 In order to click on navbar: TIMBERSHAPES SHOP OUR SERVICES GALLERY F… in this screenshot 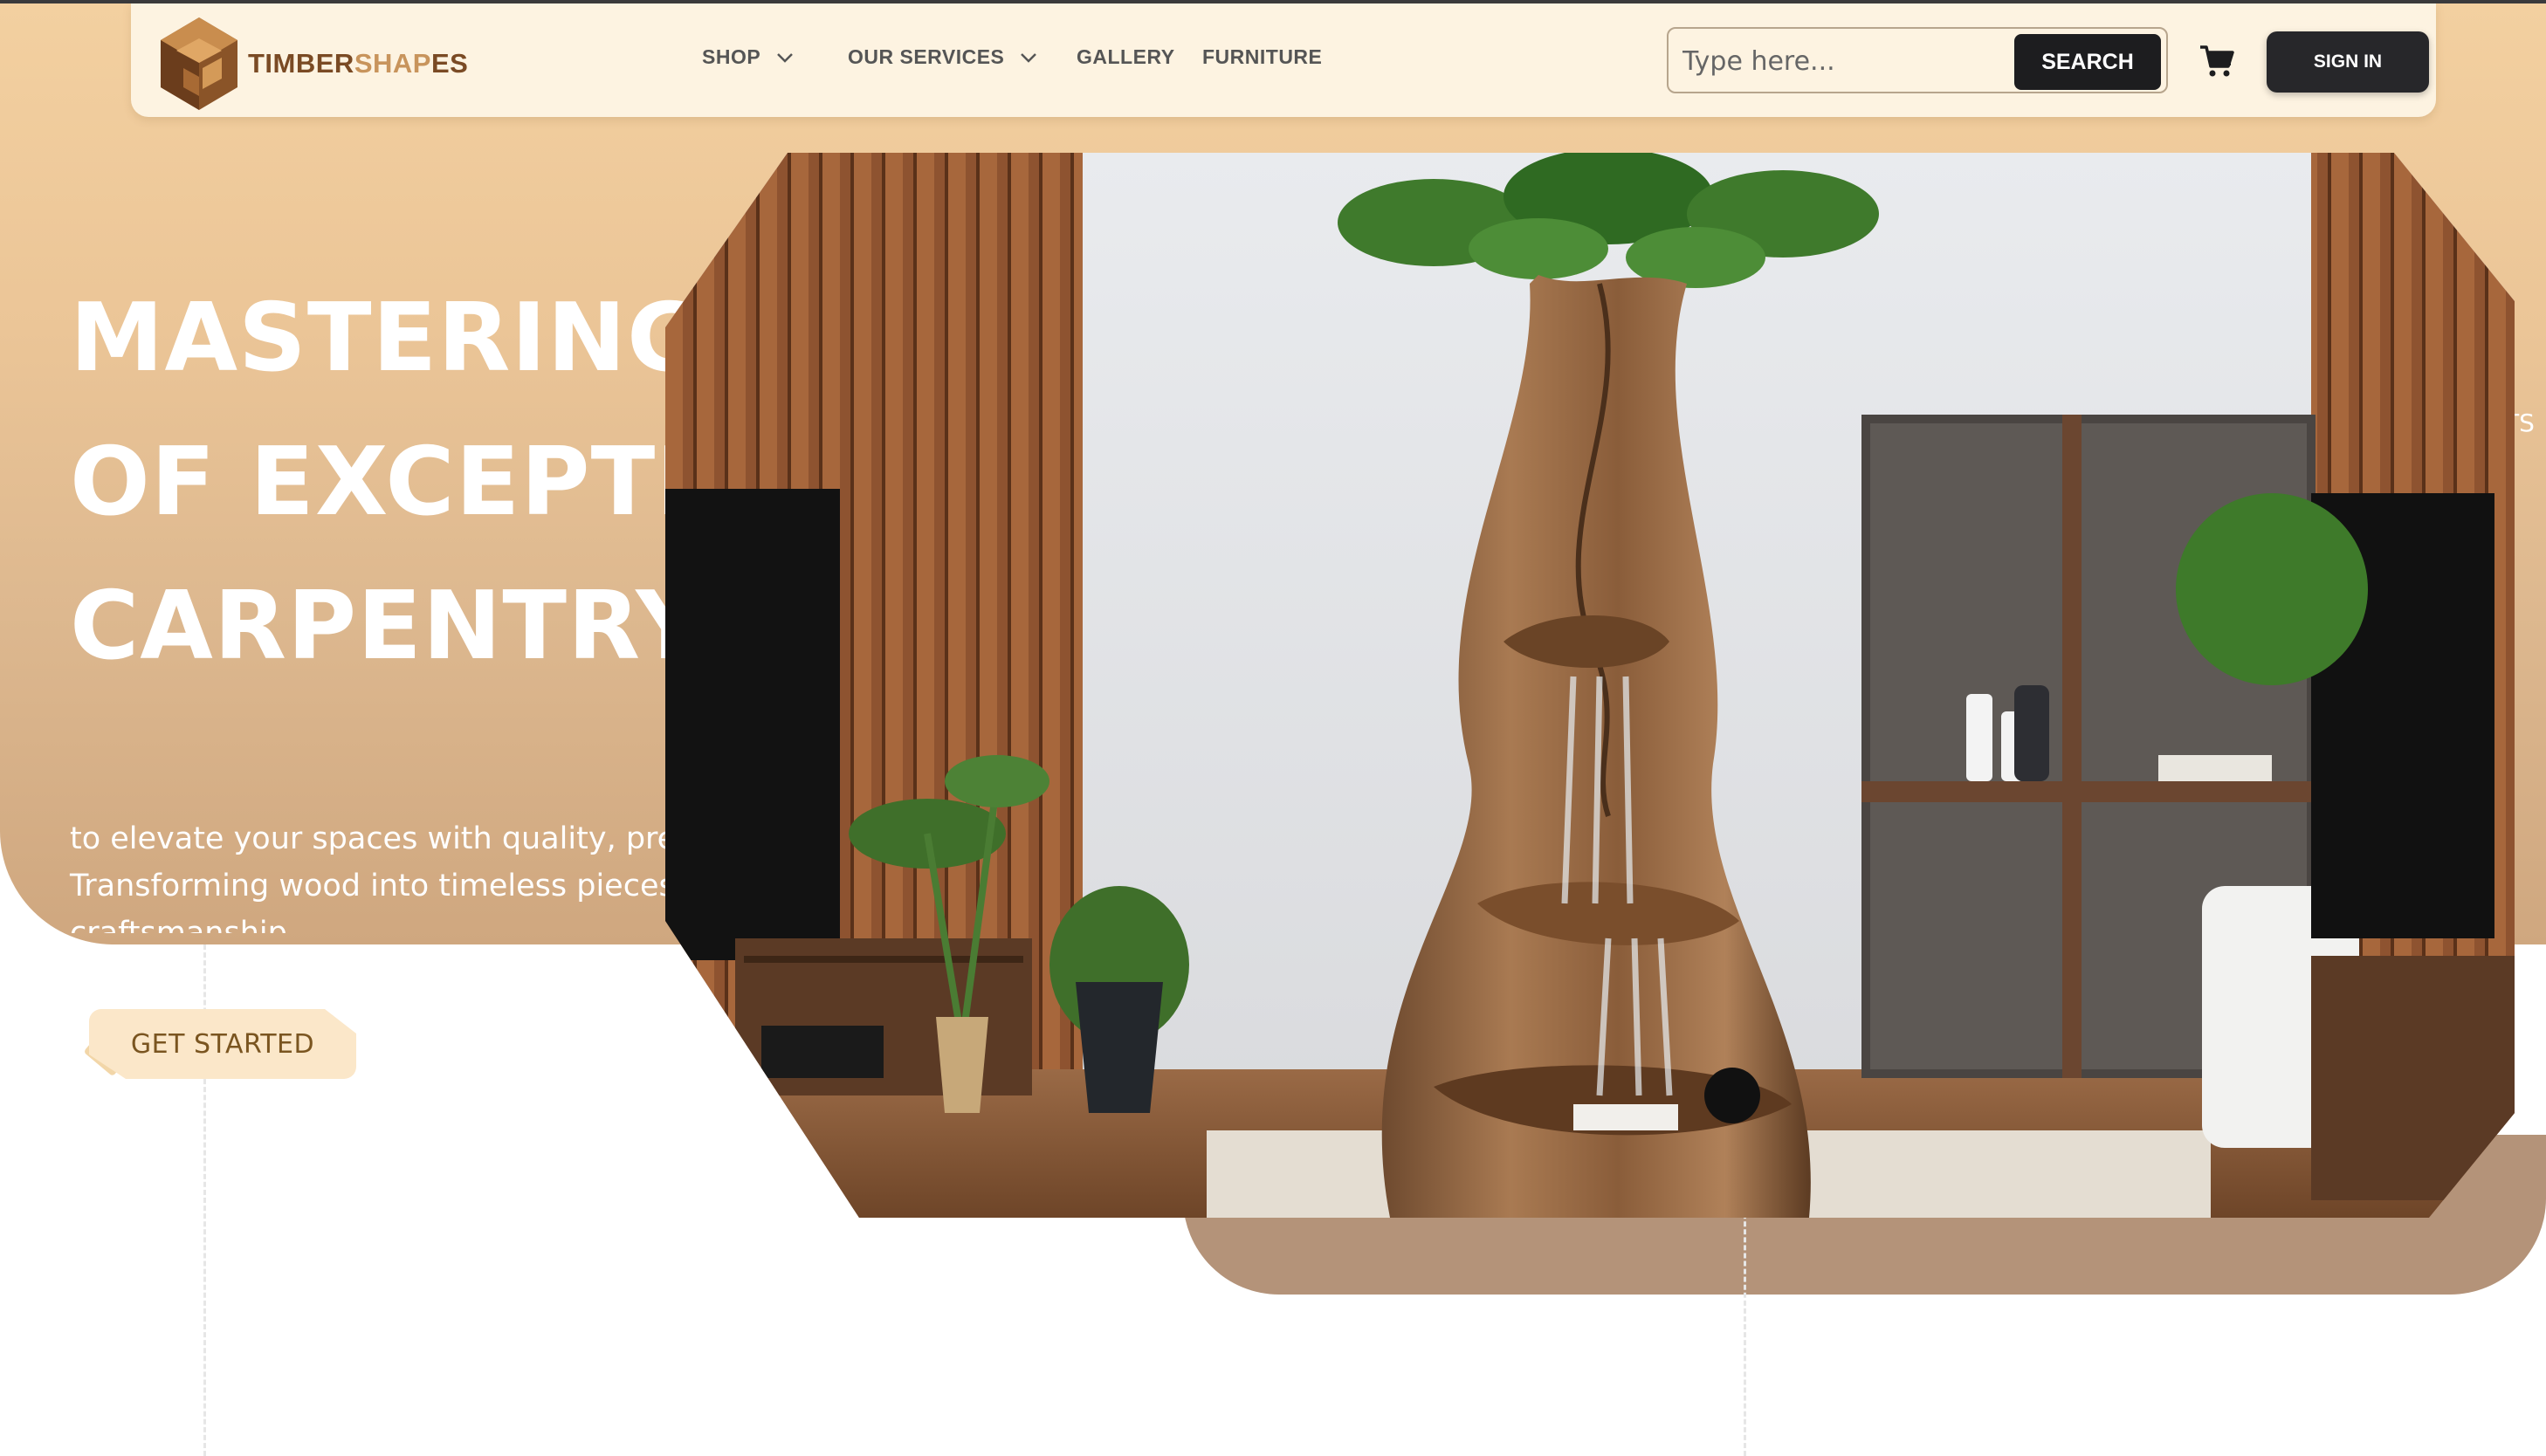, I will do `click(1283, 60)`.